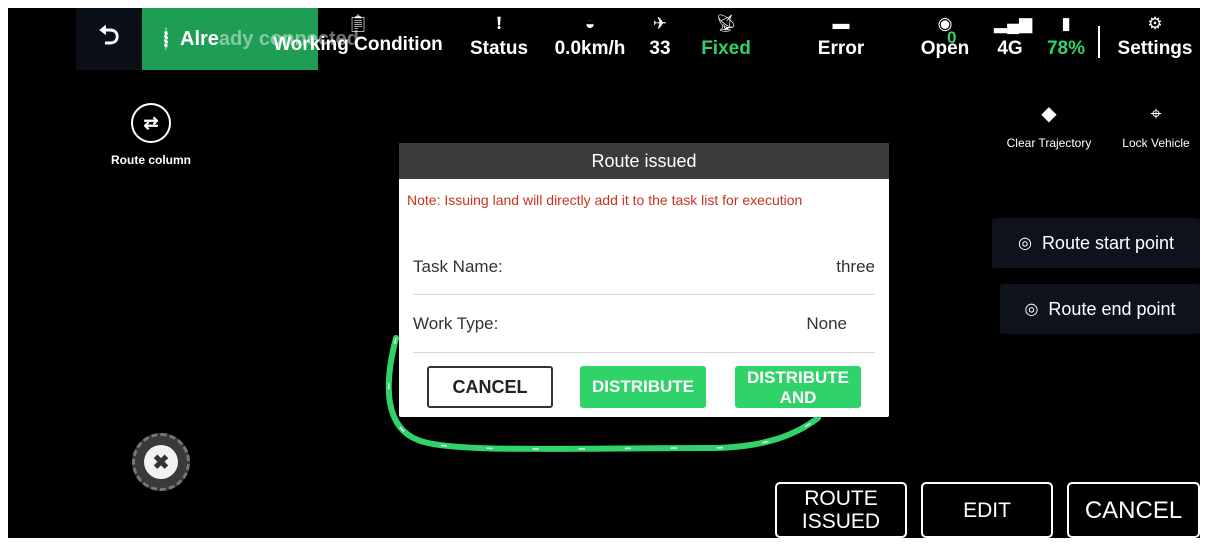 This screenshot has height=544, width=1206. I want to click on connection-text: Alre, so click(199, 38).